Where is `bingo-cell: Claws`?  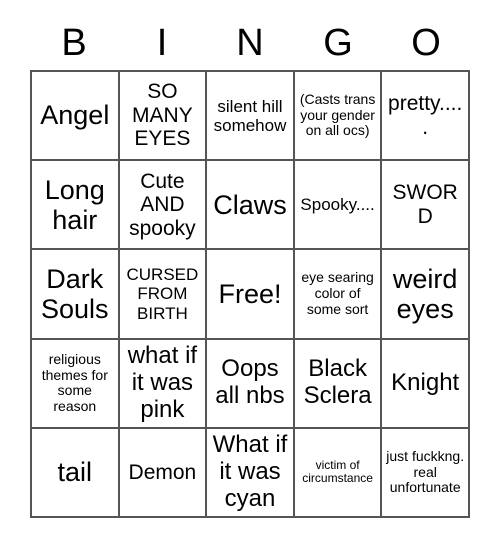 bingo-cell: Claws is located at coordinates (251, 206).